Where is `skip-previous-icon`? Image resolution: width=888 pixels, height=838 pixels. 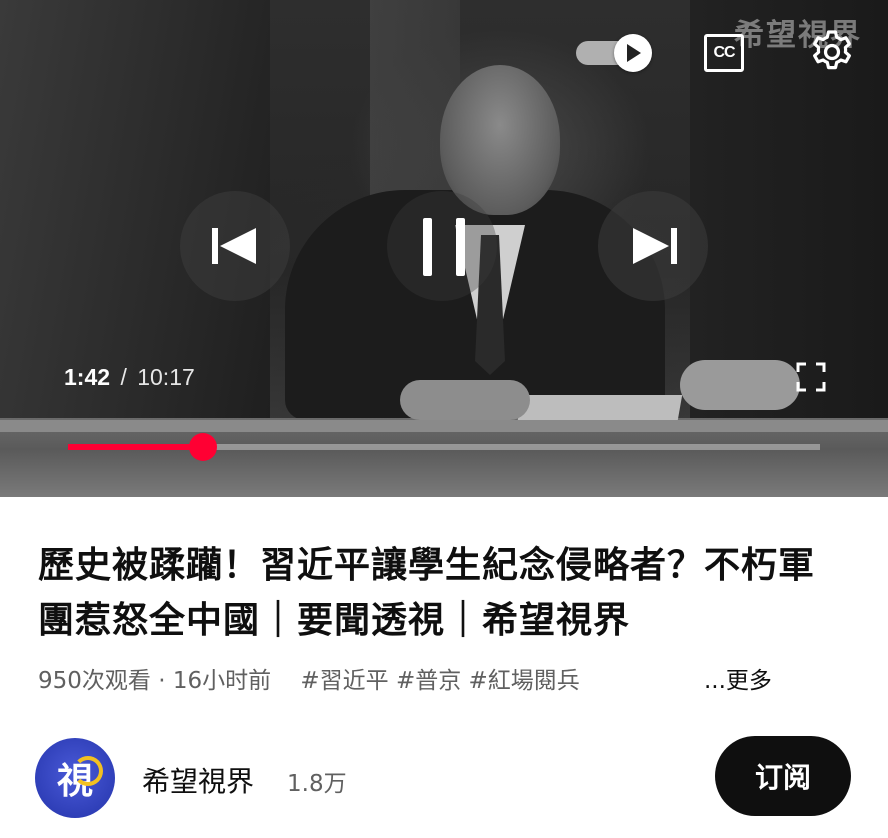
skip-previous-icon is located at coordinates (235, 246).